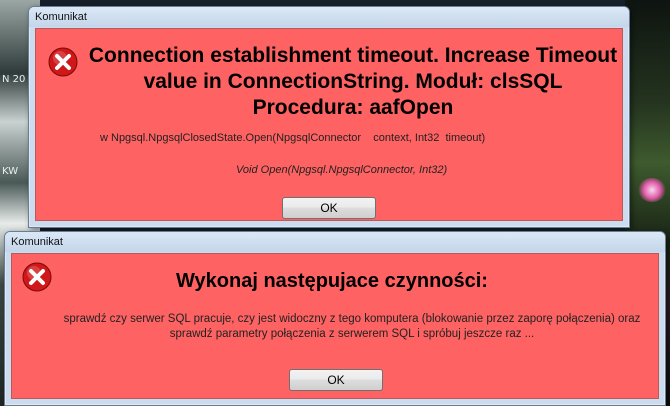  What do you see at coordinates (332, 281) in the screenshot?
I see `error-message: Wykonaj następujace czynności:` at bounding box center [332, 281].